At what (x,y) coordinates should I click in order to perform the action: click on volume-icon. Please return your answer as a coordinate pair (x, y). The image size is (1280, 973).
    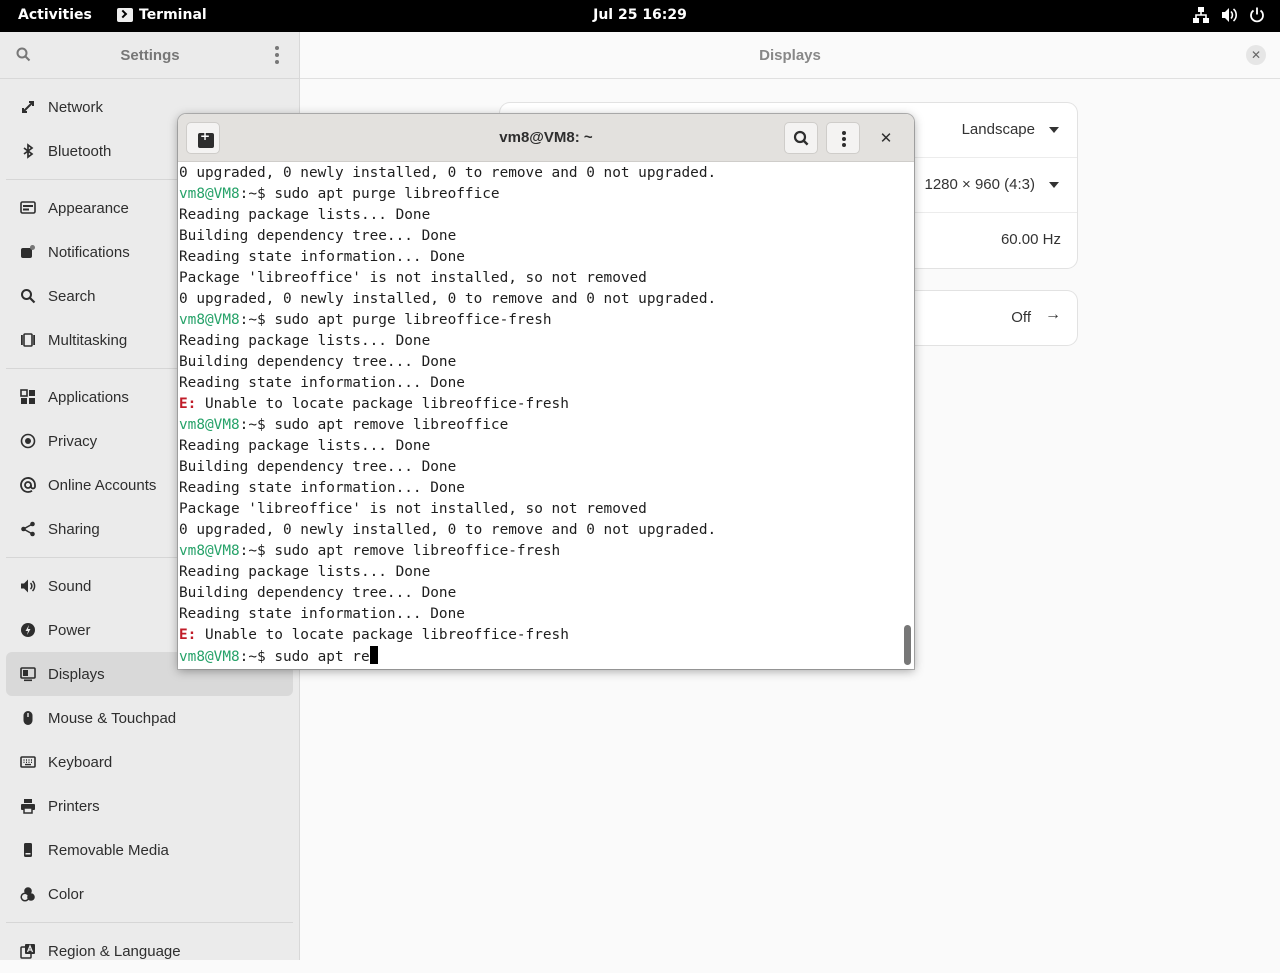
    Looking at the image, I should click on (1229, 15).